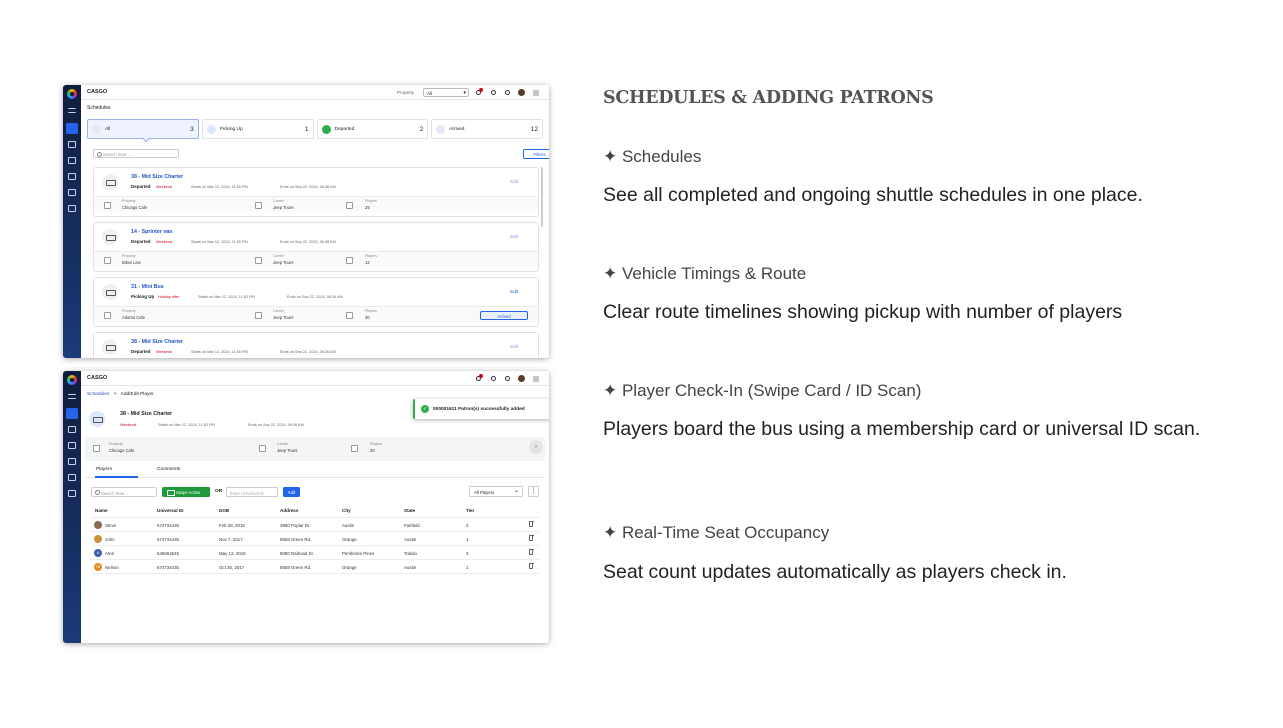 This screenshot has height=728, width=1283. Describe the element at coordinates (170, 510) in the screenshot. I see `column-header: Universal ID` at that location.